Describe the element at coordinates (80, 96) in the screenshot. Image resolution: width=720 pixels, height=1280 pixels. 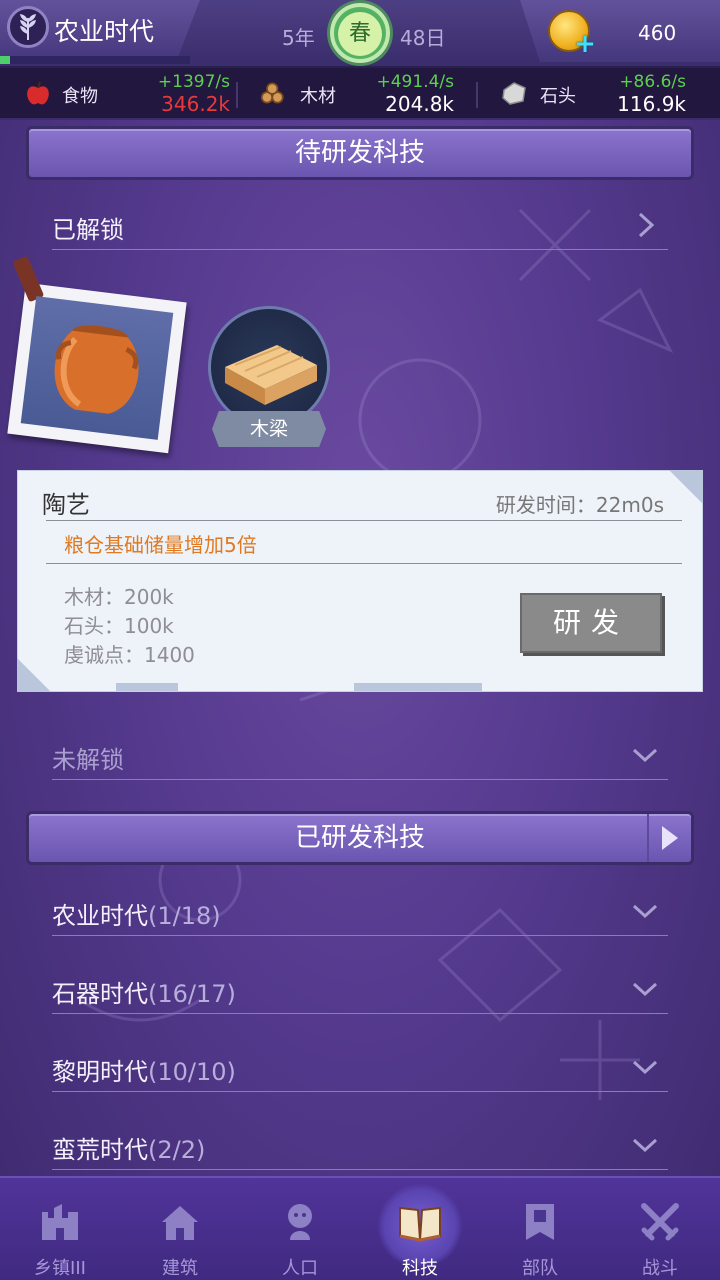
I see `resource-name: 食物` at that location.